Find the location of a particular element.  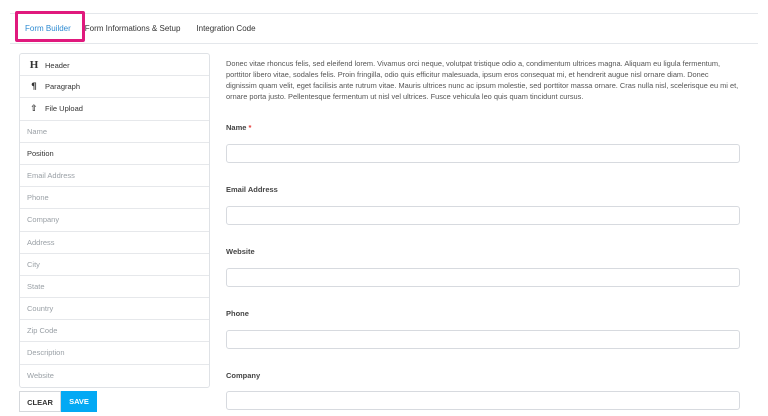

field-label-name: Name * is located at coordinates (238, 127).